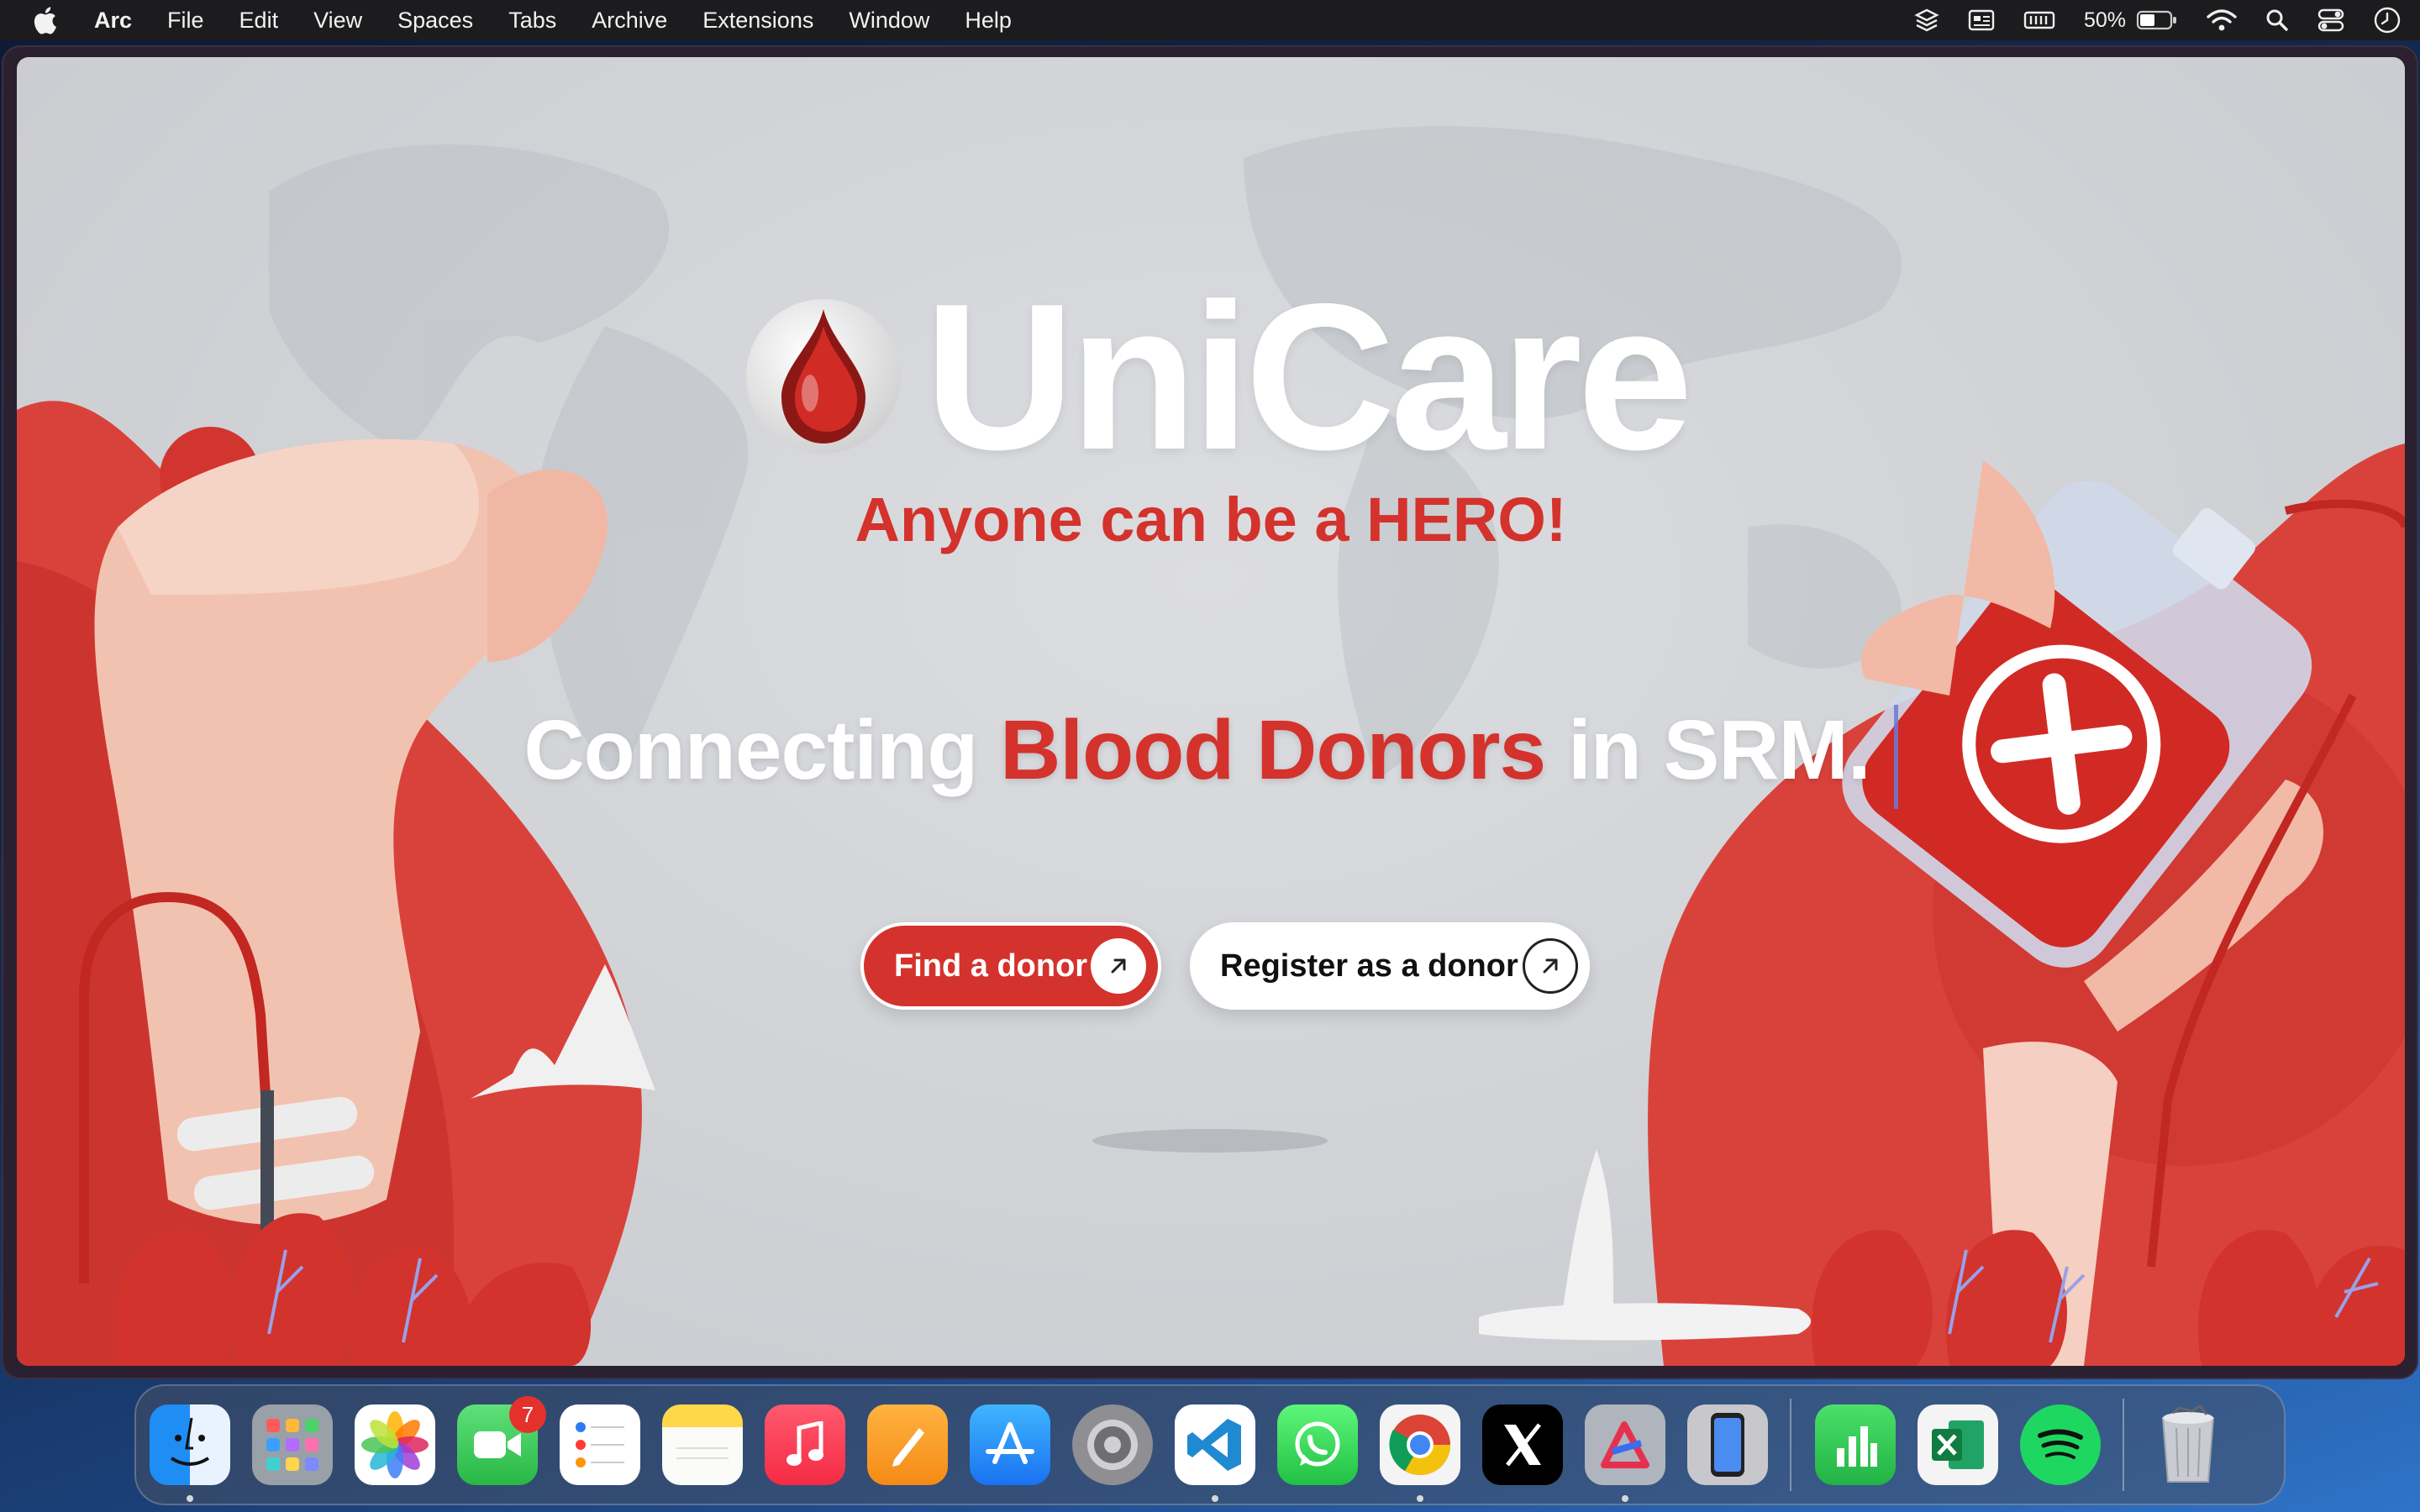 The image size is (2420, 1512). I want to click on menu-edit: Edit, so click(259, 21).